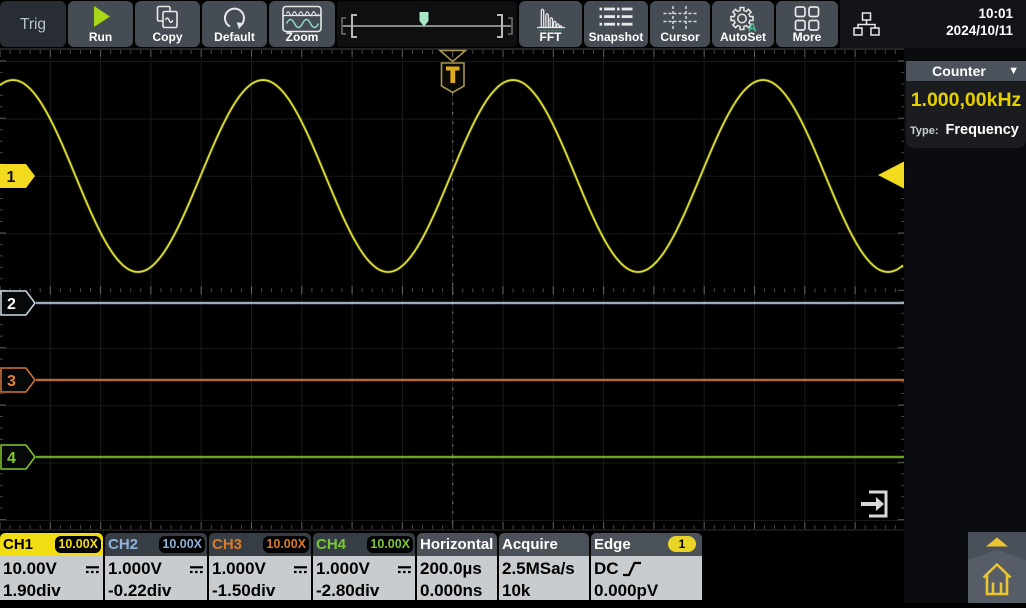 The width and height of the screenshot is (1026, 608). What do you see at coordinates (11, 177) in the screenshot?
I see `svg-text: 1` at bounding box center [11, 177].